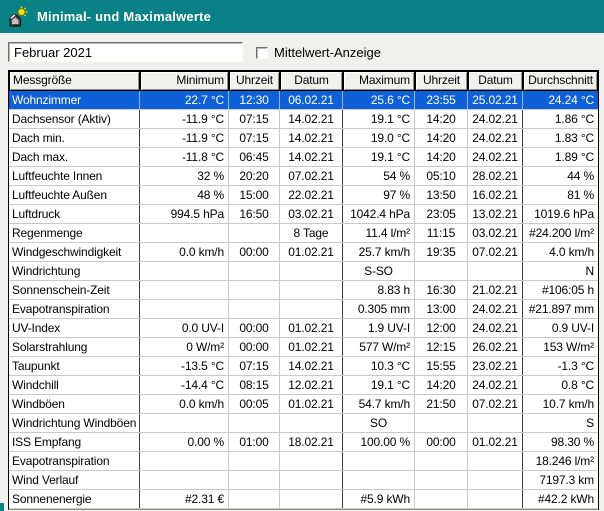  What do you see at coordinates (379, 347) in the screenshot?
I see `cell-13-4: 577 W/m²` at bounding box center [379, 347].